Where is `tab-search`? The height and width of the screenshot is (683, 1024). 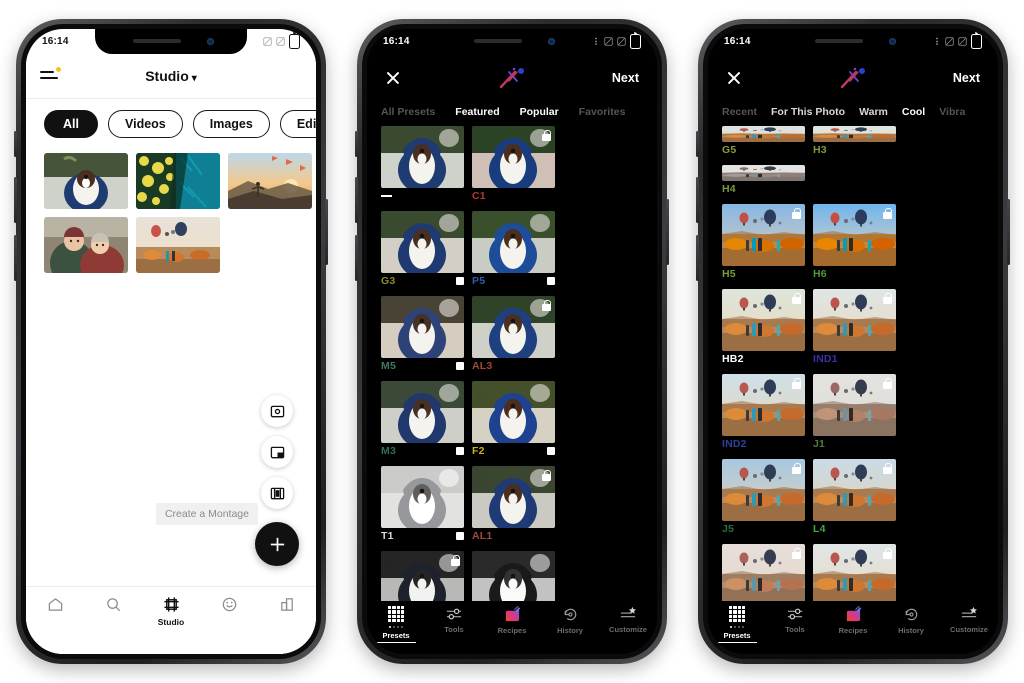
tab-search is located at coordinates (113, 604).